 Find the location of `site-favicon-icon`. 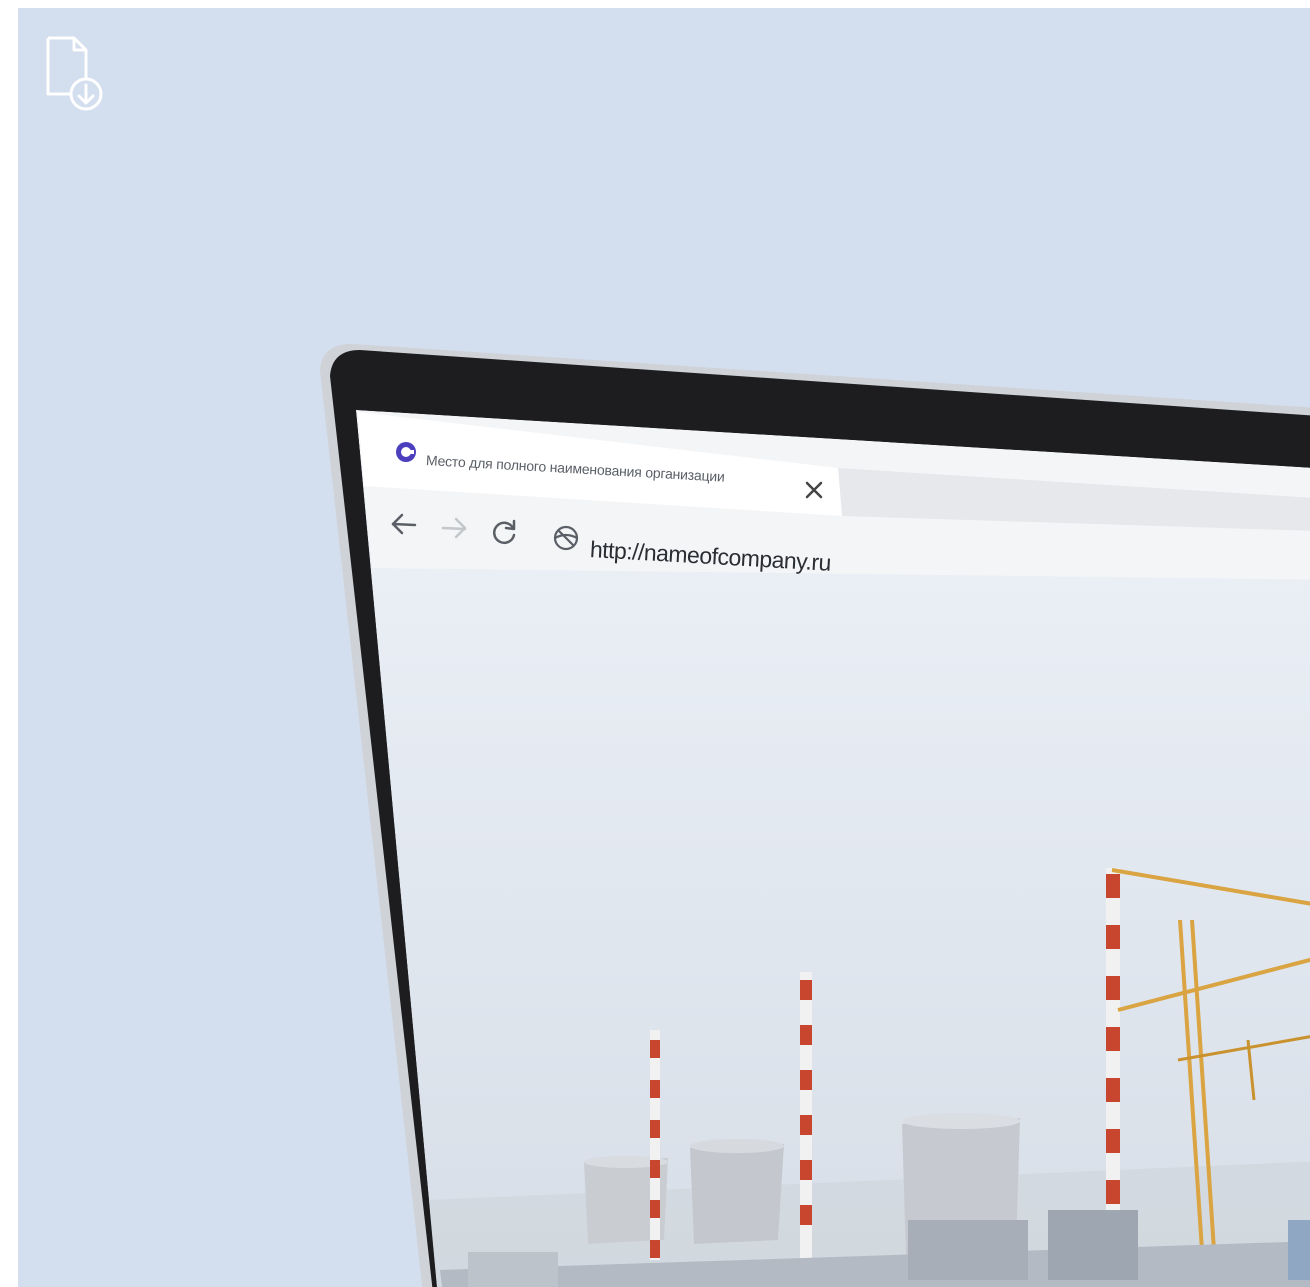

site-favicon-icon is located at coordinates (406, 452).